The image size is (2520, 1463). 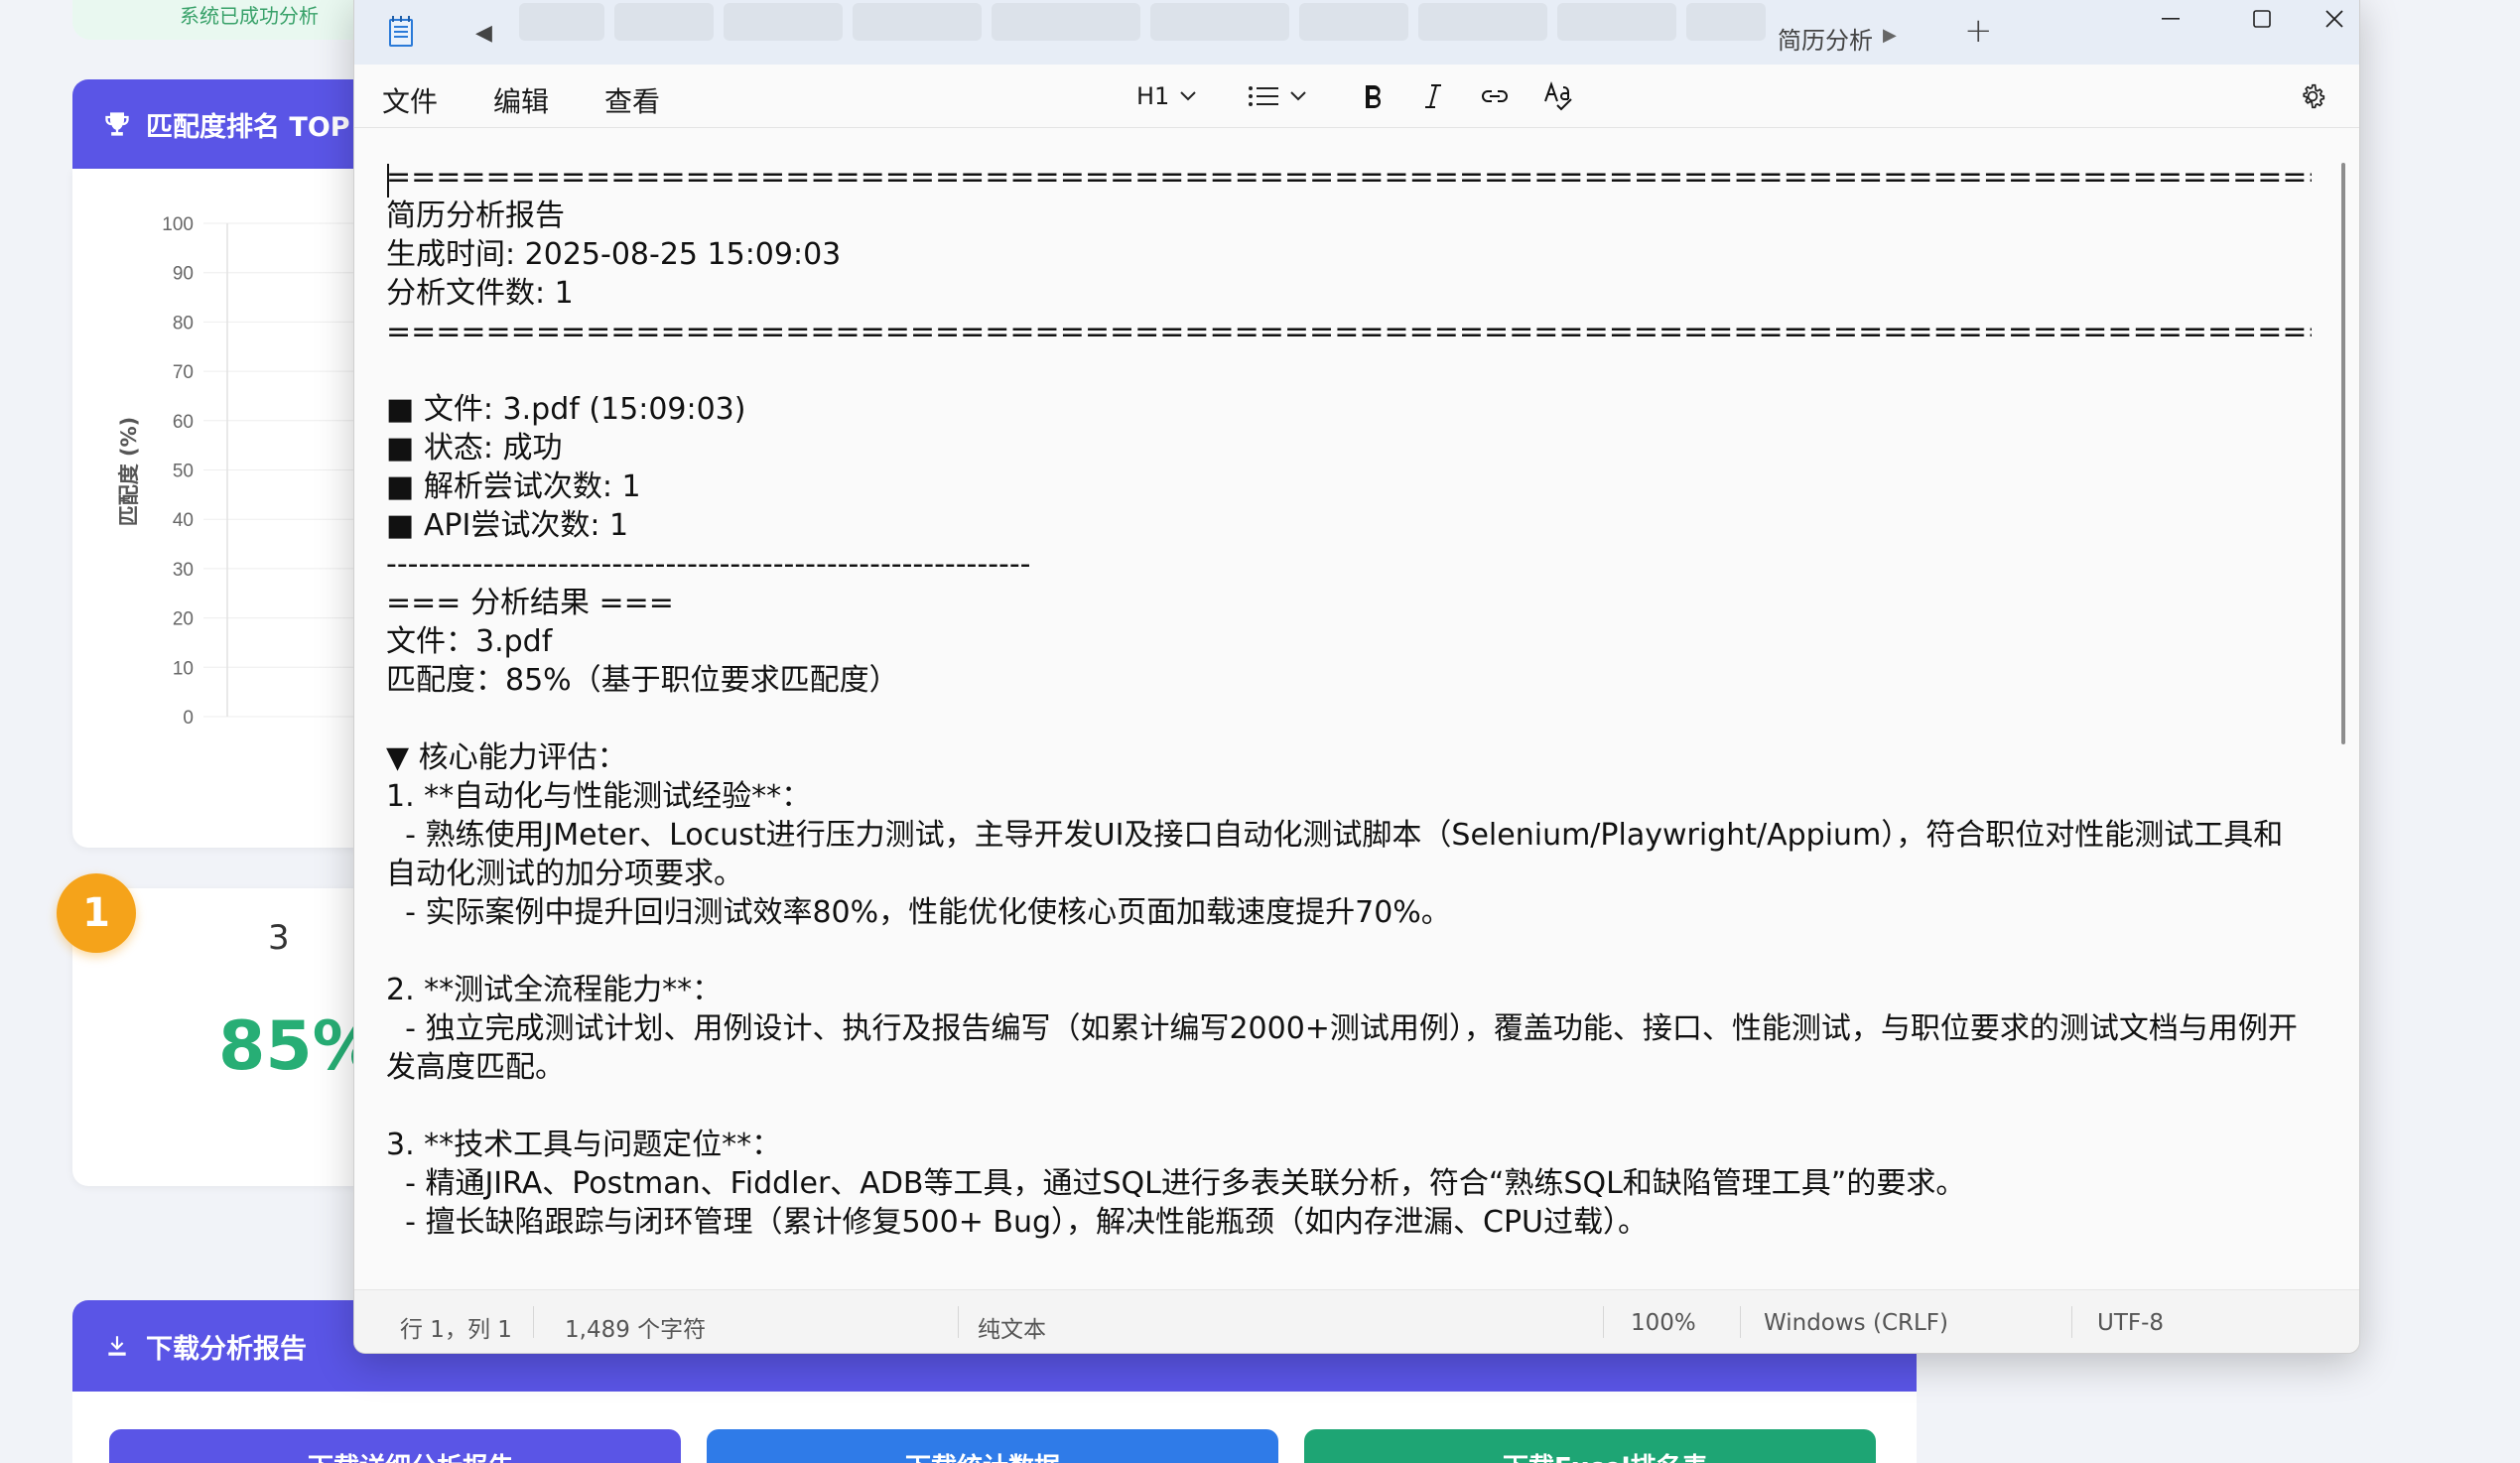 I want to click on ranking-panel-title: 匹配度排名 TOP 1, so click(x=262, y=127).